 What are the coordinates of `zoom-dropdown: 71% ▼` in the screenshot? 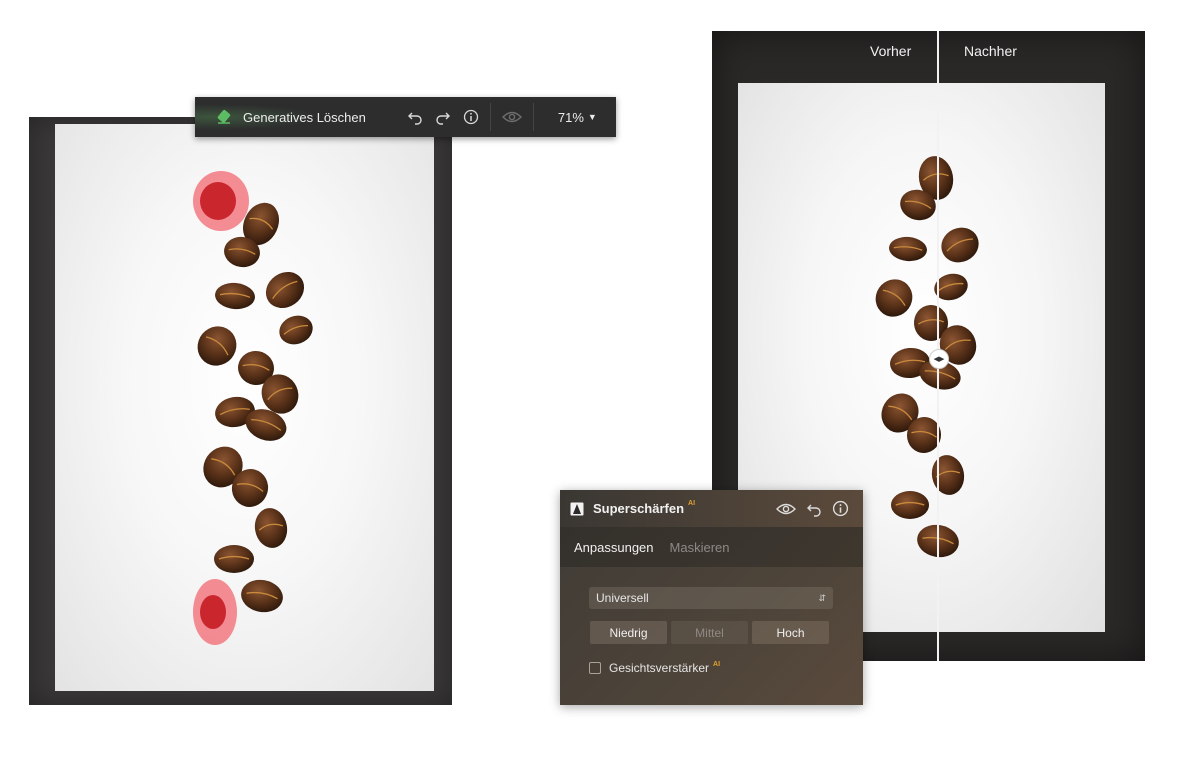 It's located at (565, 117).